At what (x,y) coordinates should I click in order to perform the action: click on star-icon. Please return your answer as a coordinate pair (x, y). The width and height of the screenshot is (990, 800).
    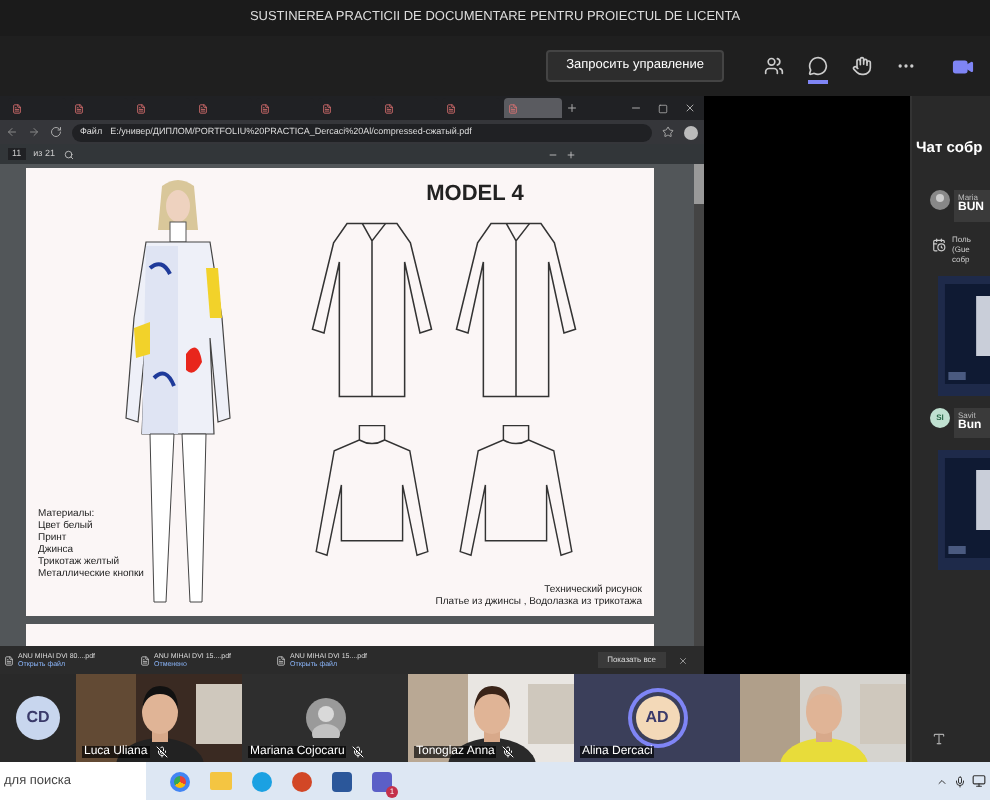
    Looking at the image, I should click on (668, 132).